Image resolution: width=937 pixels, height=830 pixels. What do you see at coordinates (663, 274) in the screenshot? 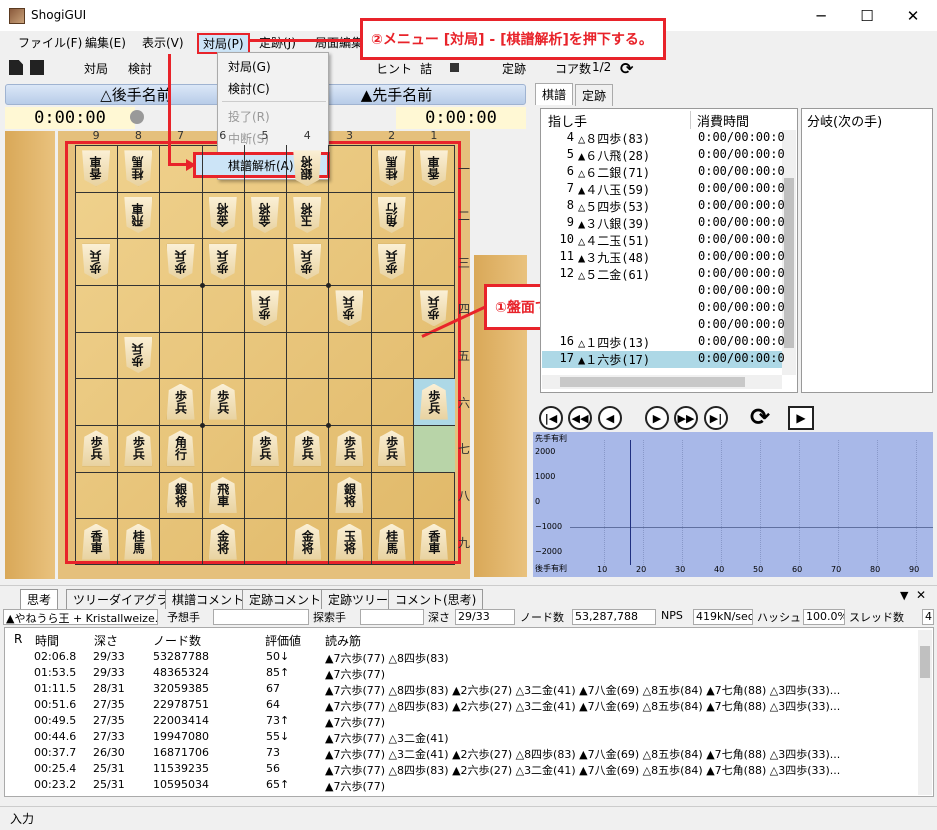
I see `kifu-row: 12 △５二金(61) 0:00/00:00:0` at bounding box center [663, 274].